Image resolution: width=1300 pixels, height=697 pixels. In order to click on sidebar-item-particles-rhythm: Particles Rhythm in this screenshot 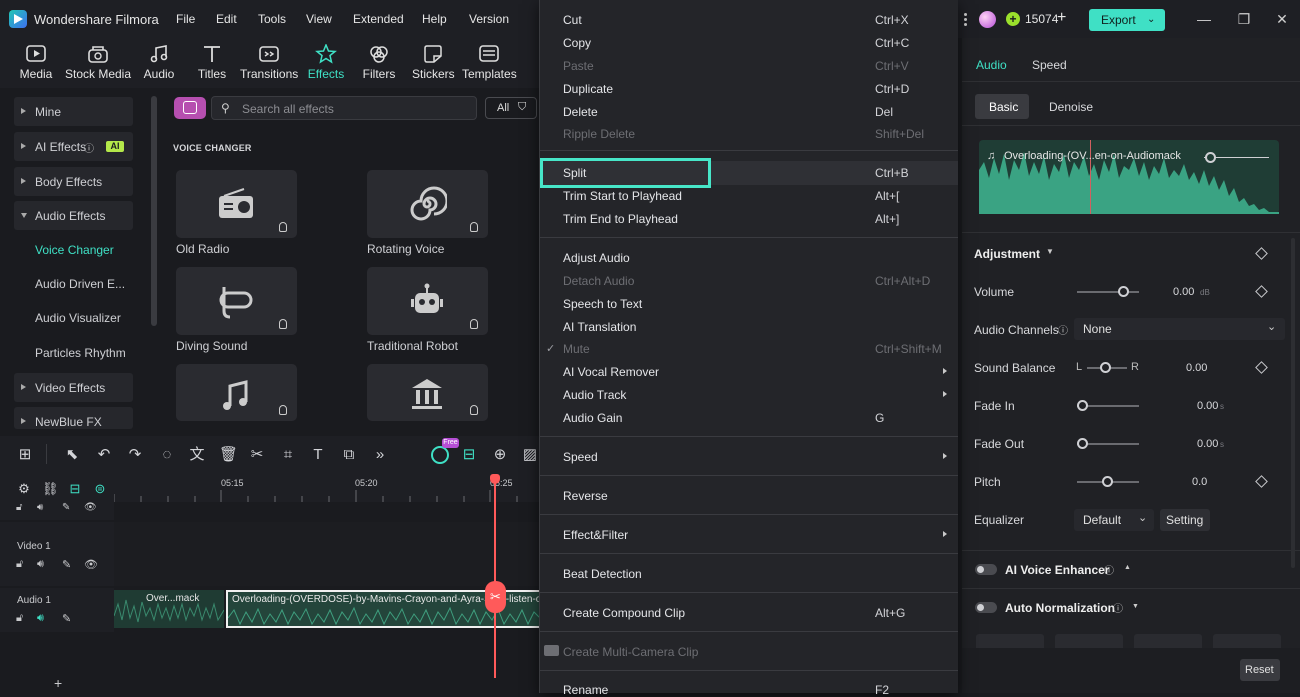, I will do `click(80, 353)`.